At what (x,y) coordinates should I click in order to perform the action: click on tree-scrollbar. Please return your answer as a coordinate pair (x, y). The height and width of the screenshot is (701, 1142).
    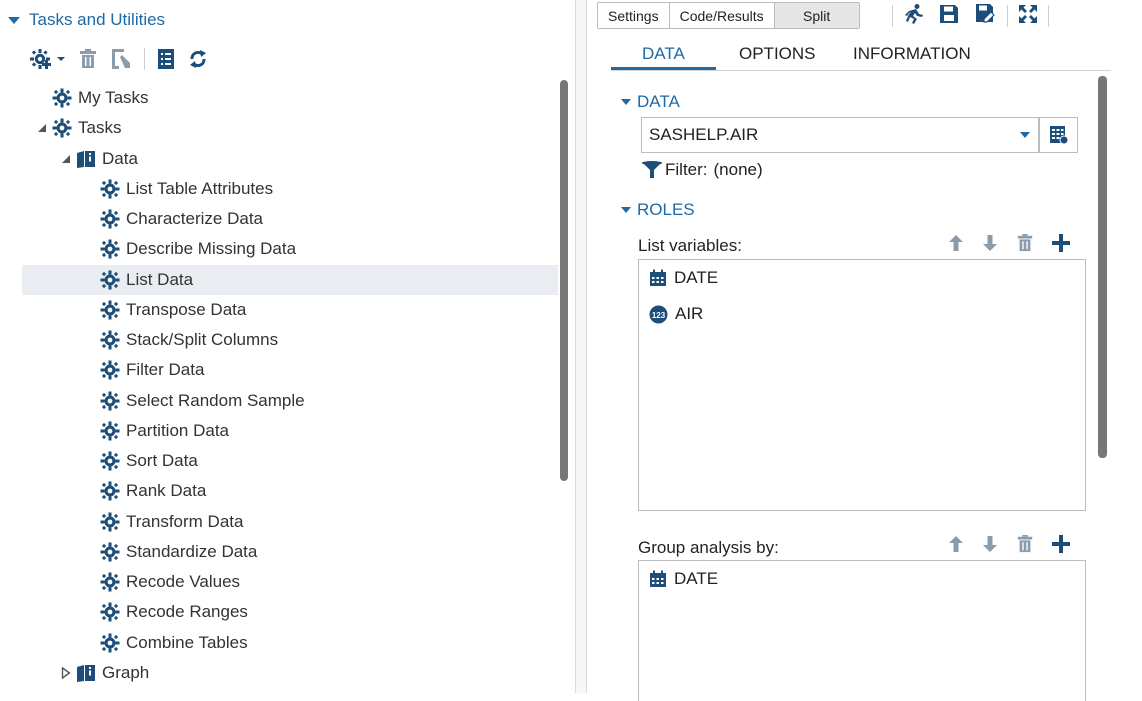
    Looking at the image, I should click on (564, 280).